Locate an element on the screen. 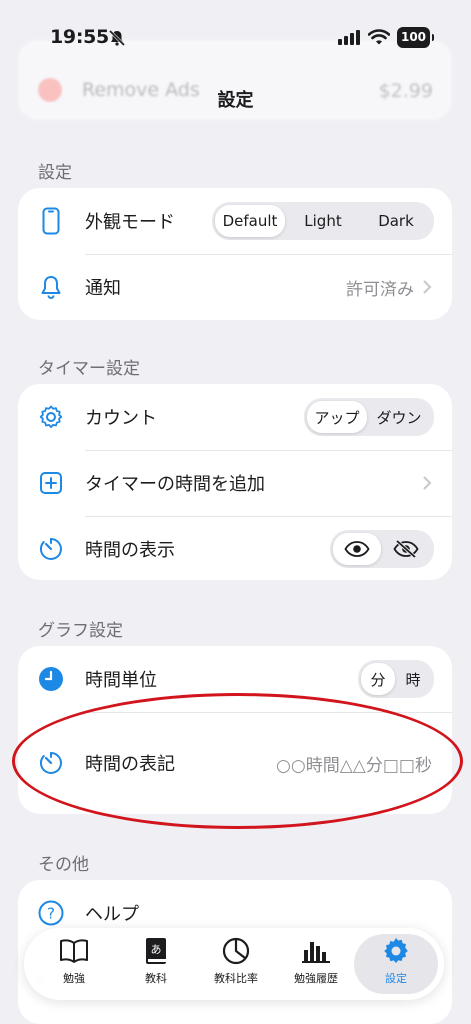 This screenshot has width=471, height=1024. tab-subject-ratio: 教科比率 is located at coordinates (236, 964).